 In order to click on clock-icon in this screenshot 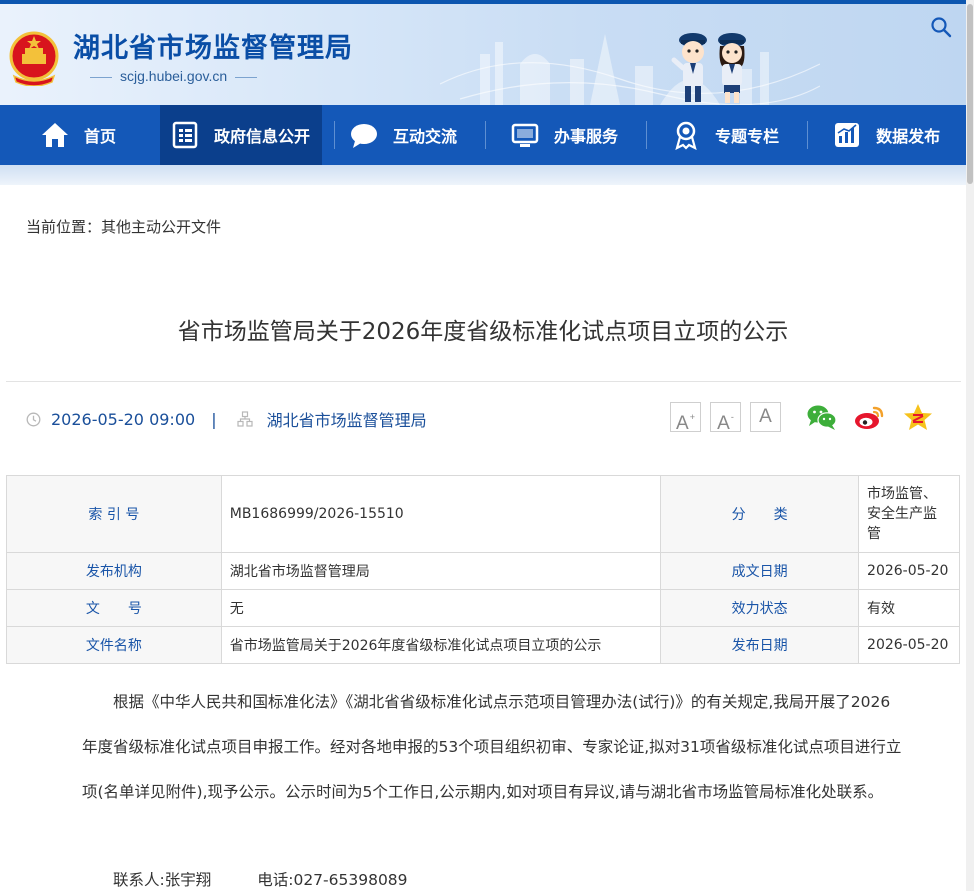, I will do `click(33, 419)`.